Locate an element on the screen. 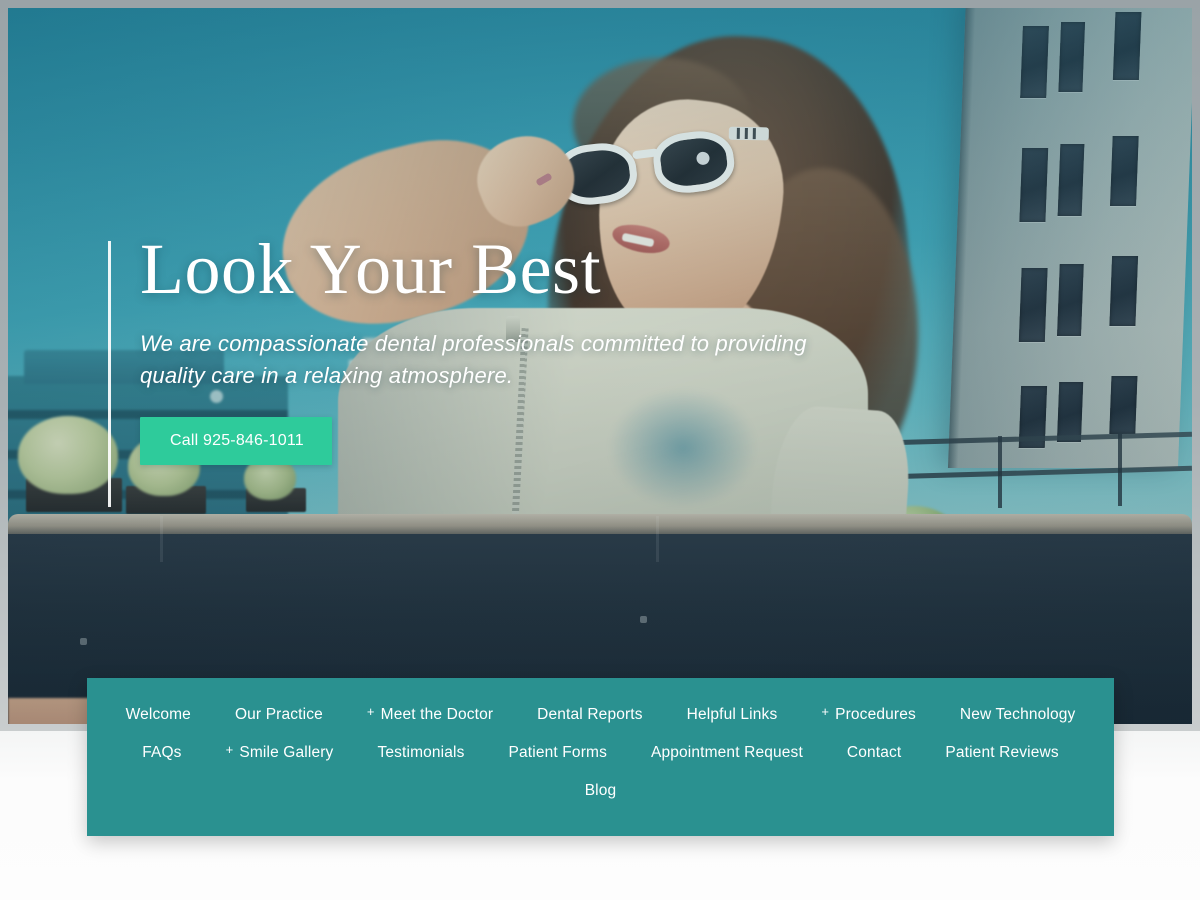 This screenshot has width=1200, height=900. nav-item-appointment-request: Appointment Request is located at coordinates (727, 753).